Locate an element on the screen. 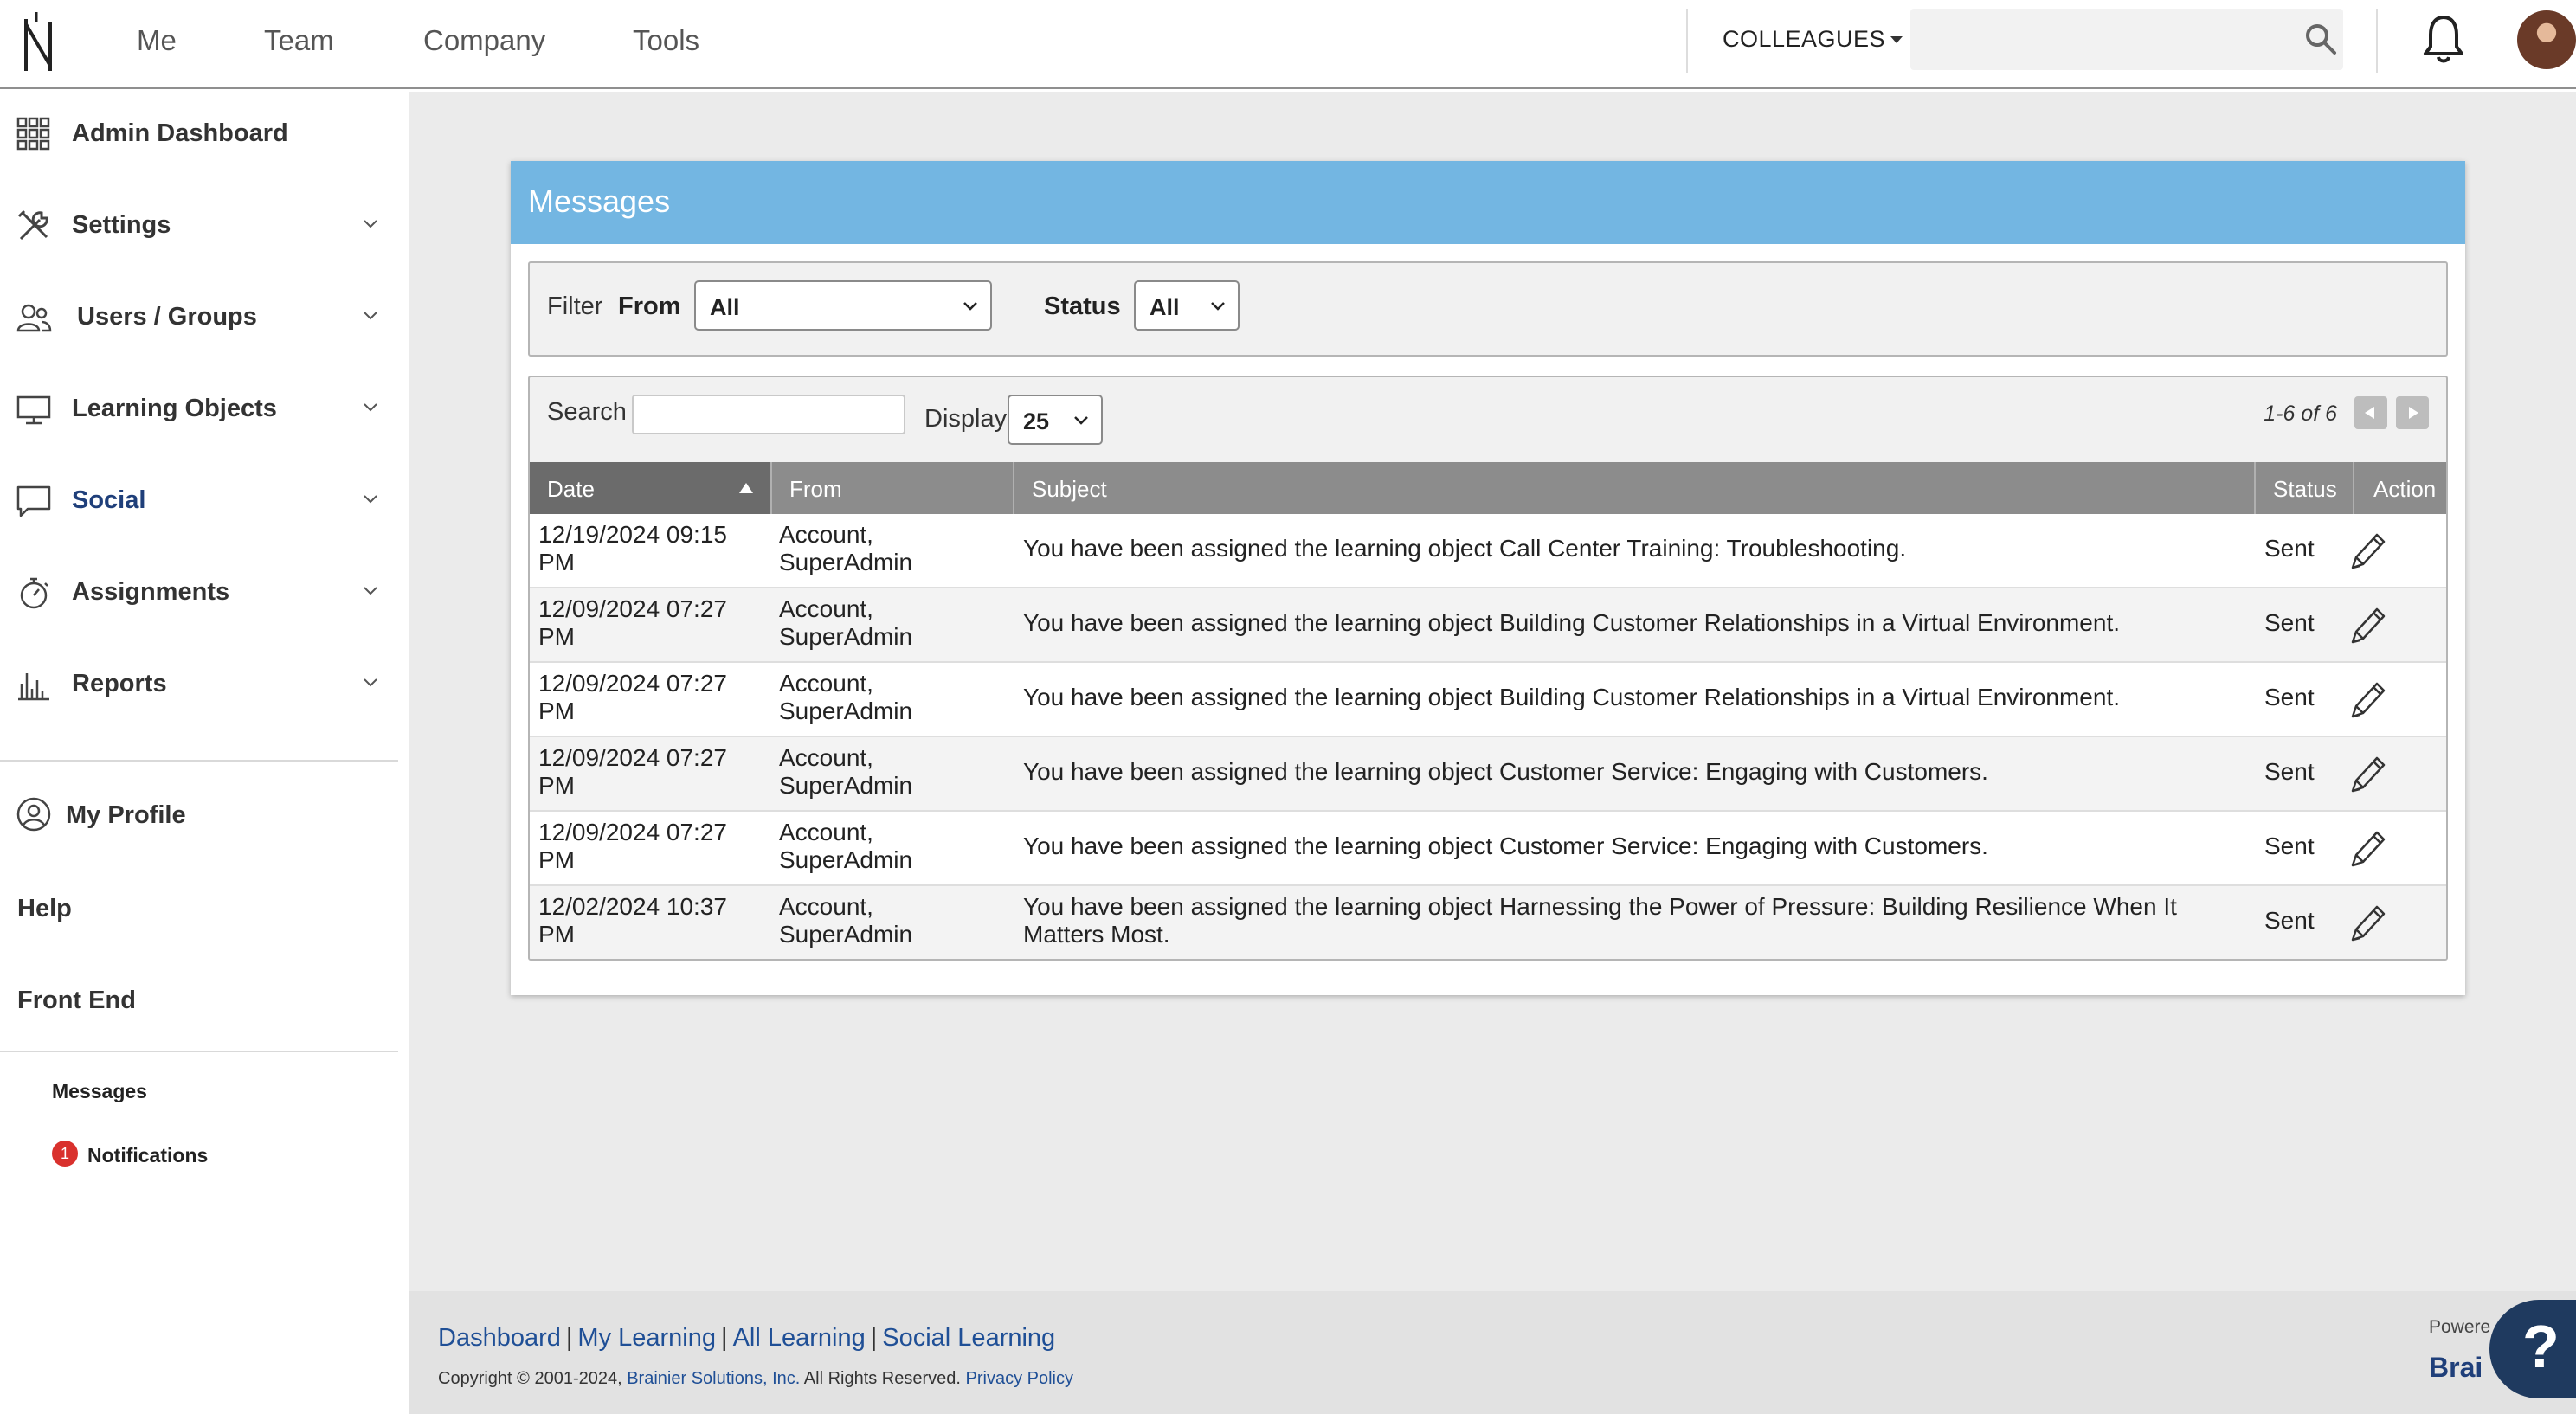 Image resolution: width=2576 pixels, height=1414 pixels. sidebar-item-front-end: Front End is located at coordinates (76, 1001).